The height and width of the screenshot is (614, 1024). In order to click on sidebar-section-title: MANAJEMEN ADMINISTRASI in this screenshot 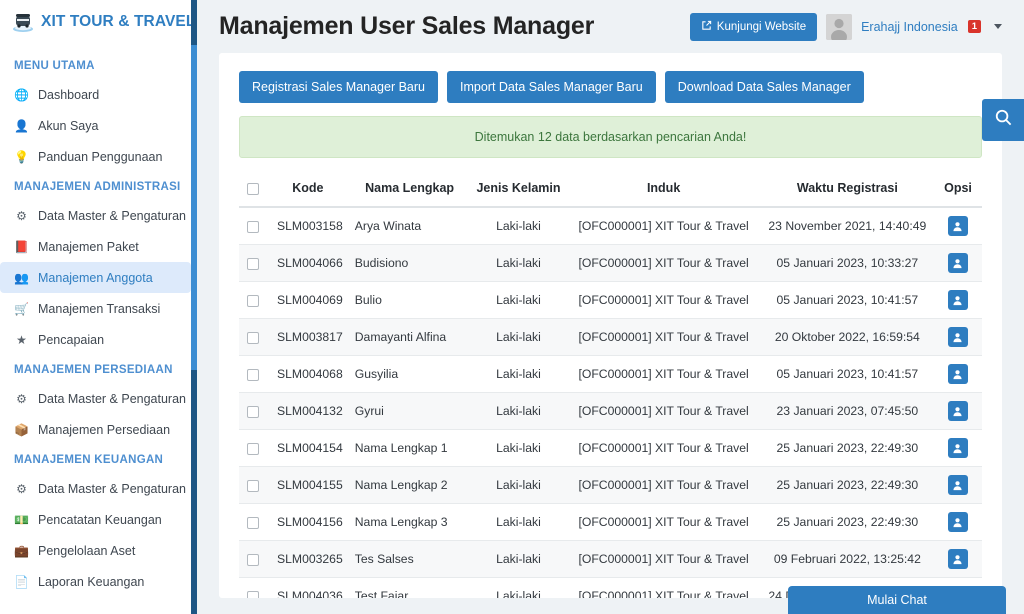, I will do `click(97, 187)`.